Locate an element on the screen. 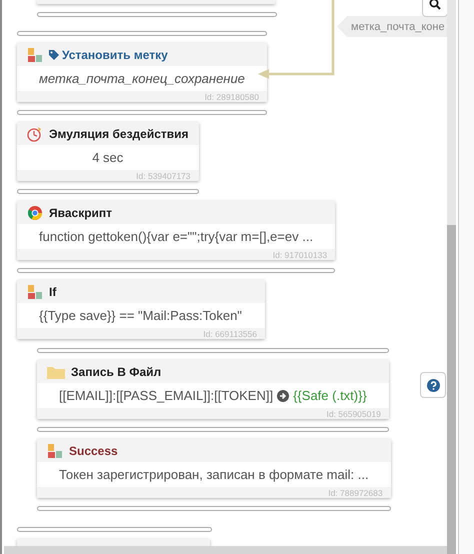  search-icon is located at coordinates (435, 5).